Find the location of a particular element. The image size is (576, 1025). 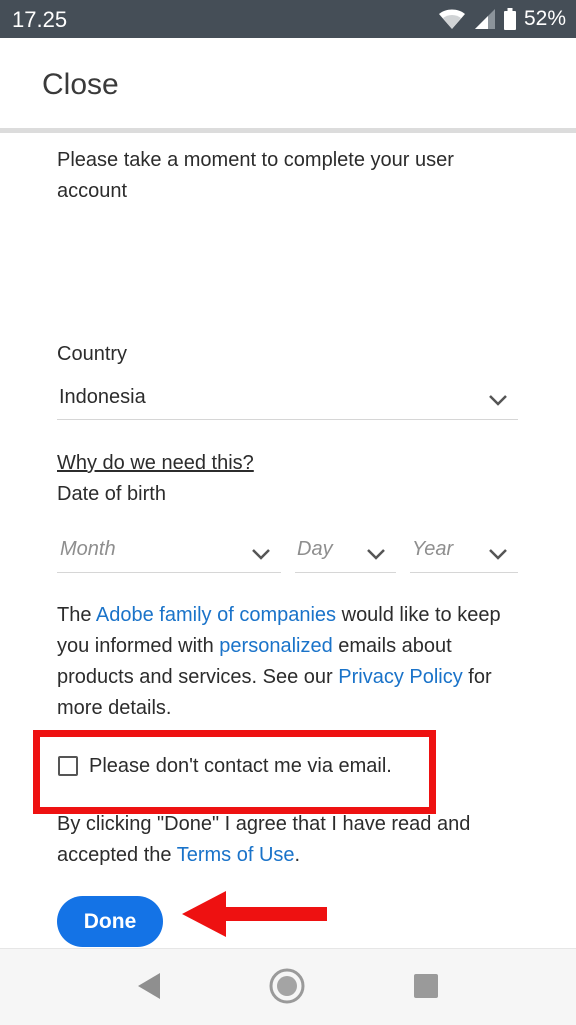

day-placeholder: Day is located at coordinates (315, 549).